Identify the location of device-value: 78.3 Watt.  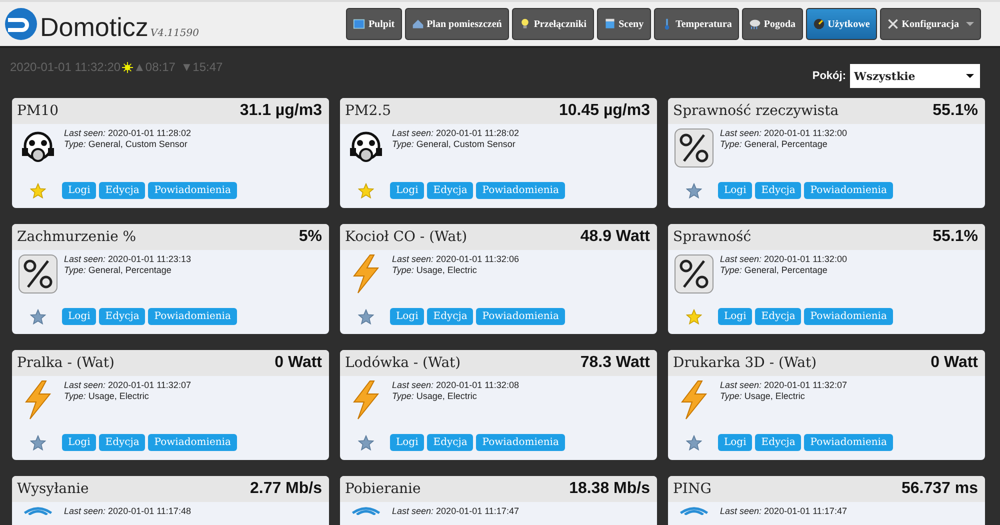
(615, 363).